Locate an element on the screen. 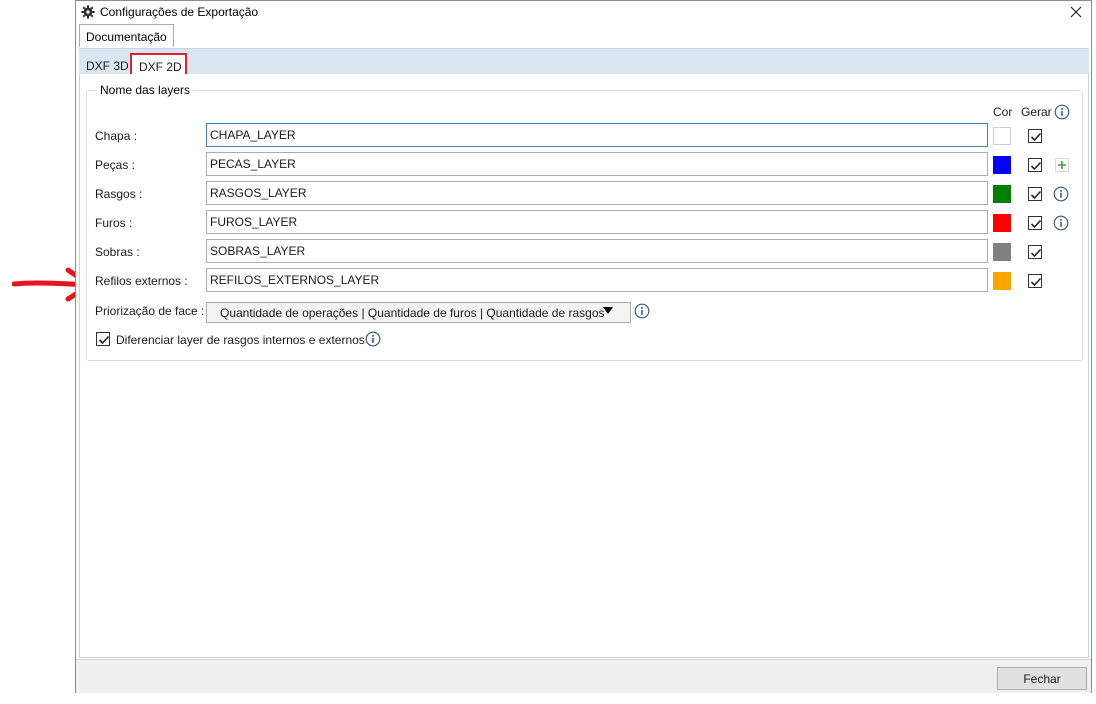 Image resolution: width=1096 pixels, height=704 pixels. group-title: Nome das layers is located at coordinates (145, 90).